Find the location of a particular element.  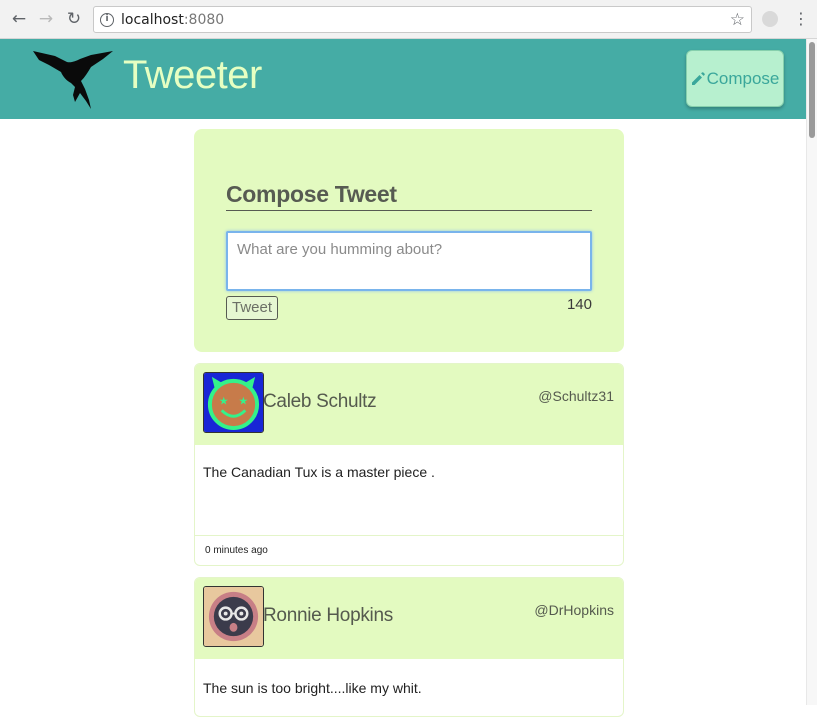

author-name: Ronnie Hopkins is located at coordinates (328, 615).